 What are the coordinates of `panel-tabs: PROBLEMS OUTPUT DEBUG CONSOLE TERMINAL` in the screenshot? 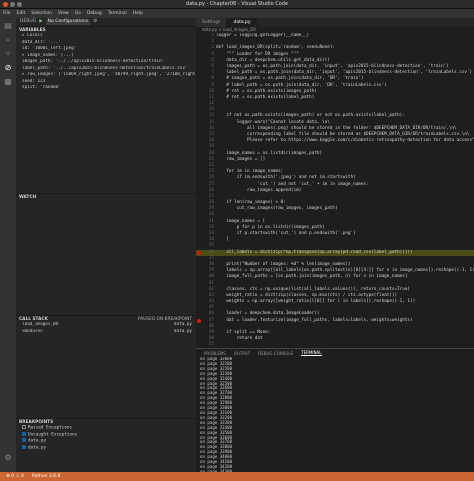 It's located at (335, 353).